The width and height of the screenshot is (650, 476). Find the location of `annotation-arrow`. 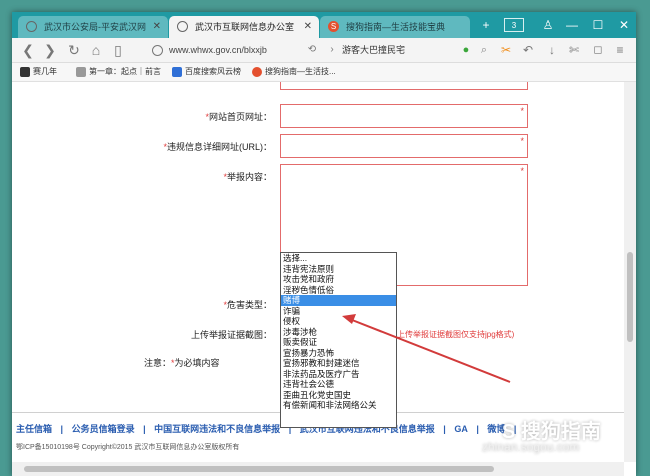

annotation-arrow is located at coordinates (426, 348).